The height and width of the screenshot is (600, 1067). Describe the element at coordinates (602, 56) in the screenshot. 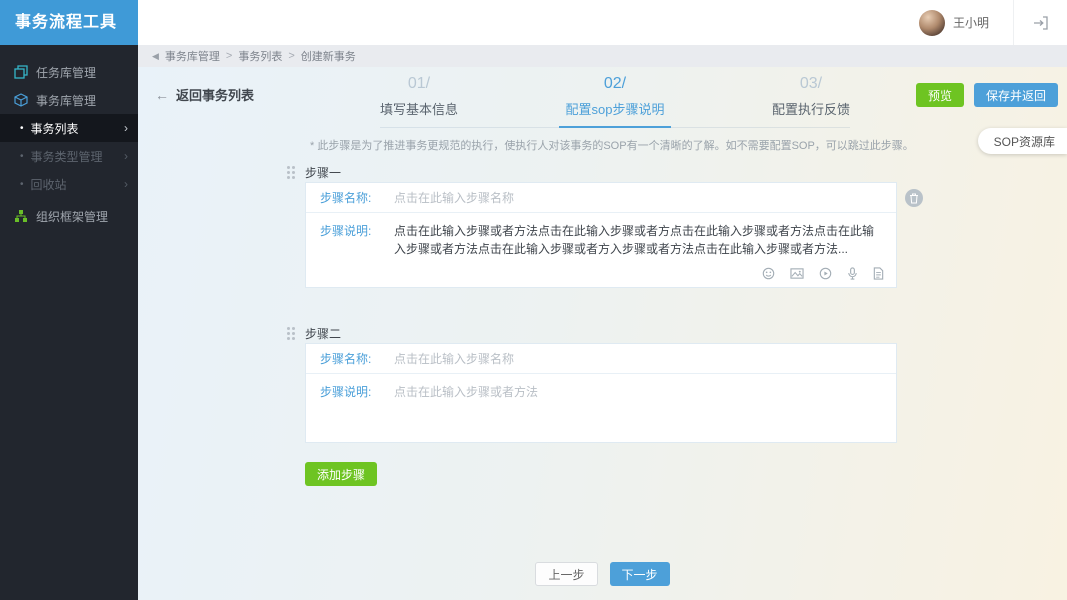

I see `breadcrumb: ◀ 事务库管理 > 事务列表 > 创建新事务` at that location.